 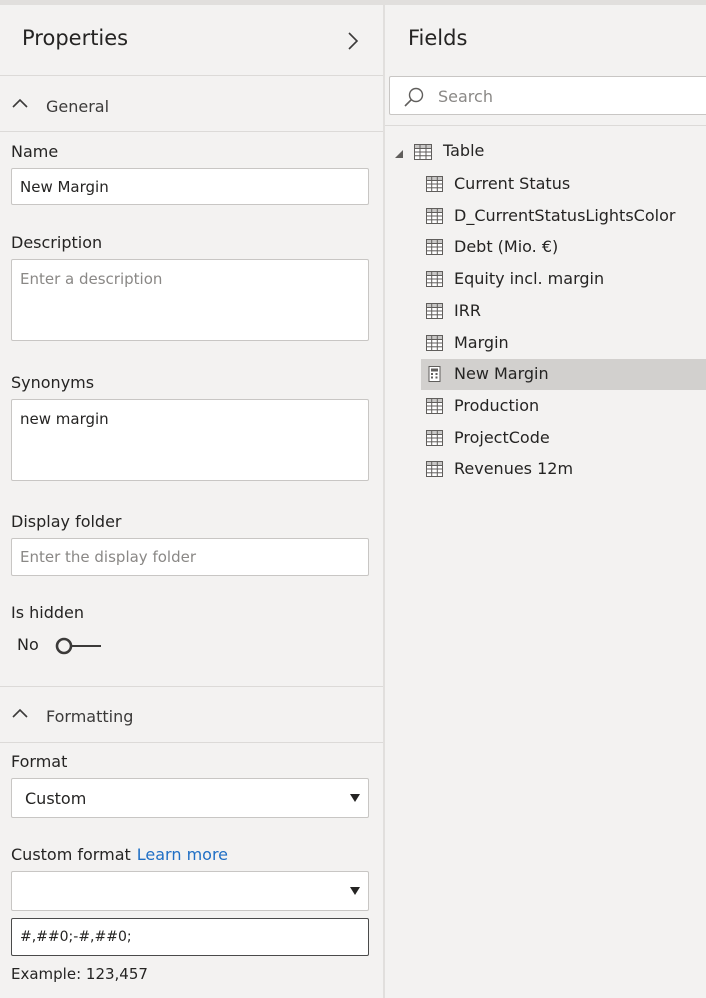 I want to click on custom-format-input, so click(x=190, y=937).